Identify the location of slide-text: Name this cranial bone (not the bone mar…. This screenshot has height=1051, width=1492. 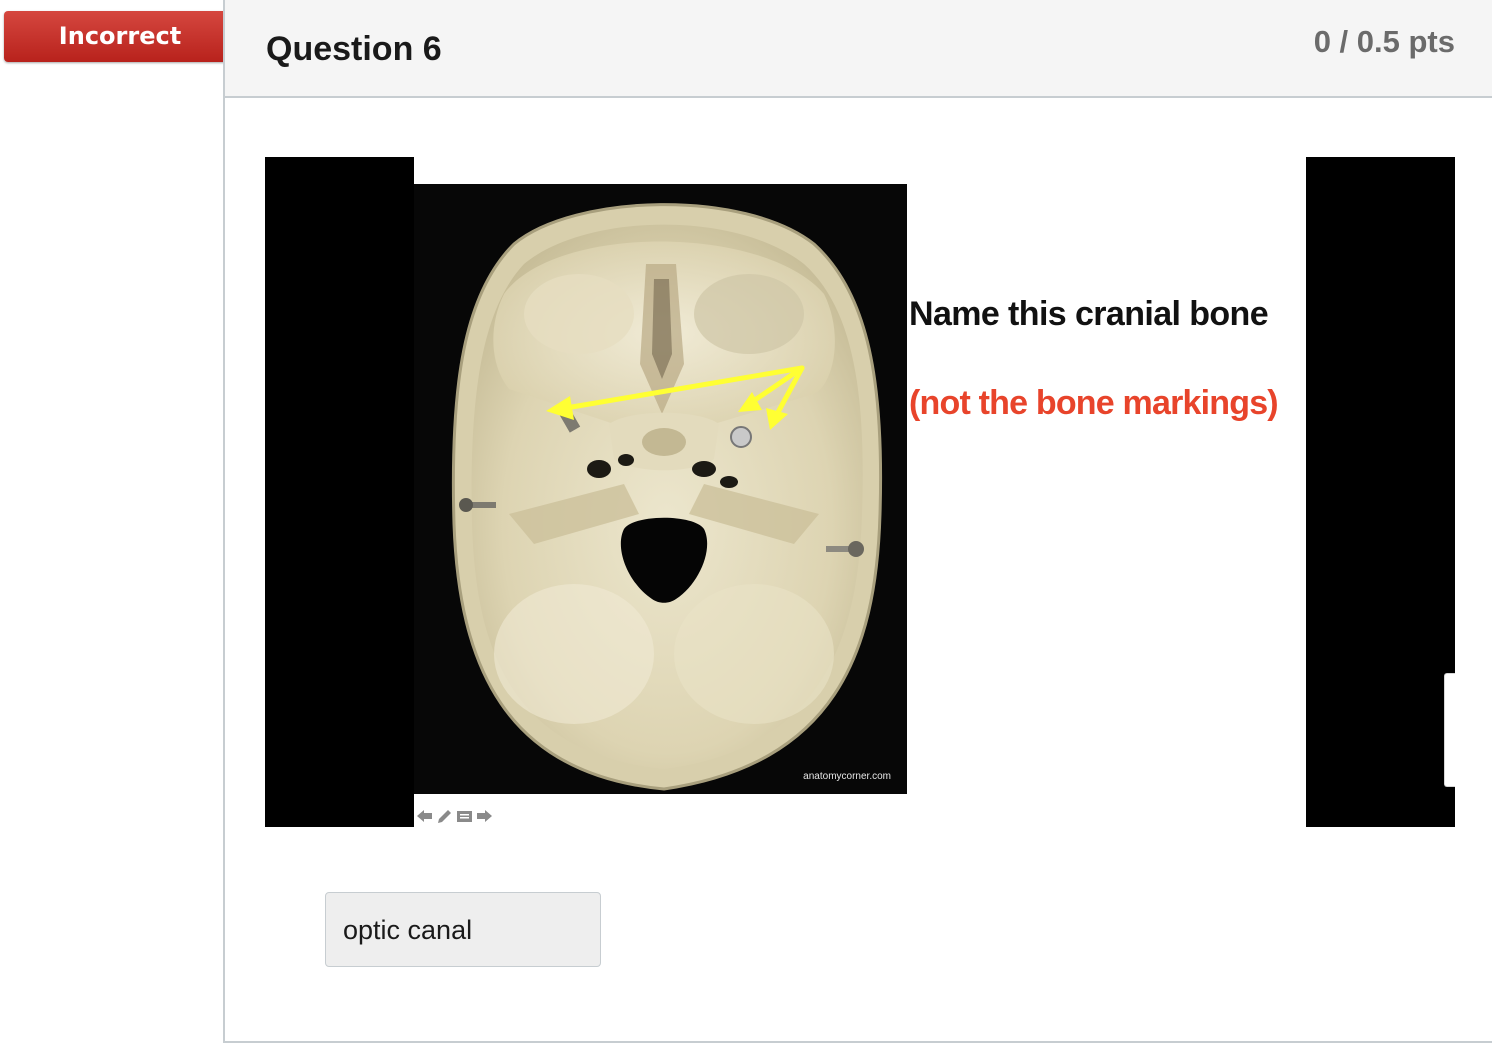
(1109, 359).